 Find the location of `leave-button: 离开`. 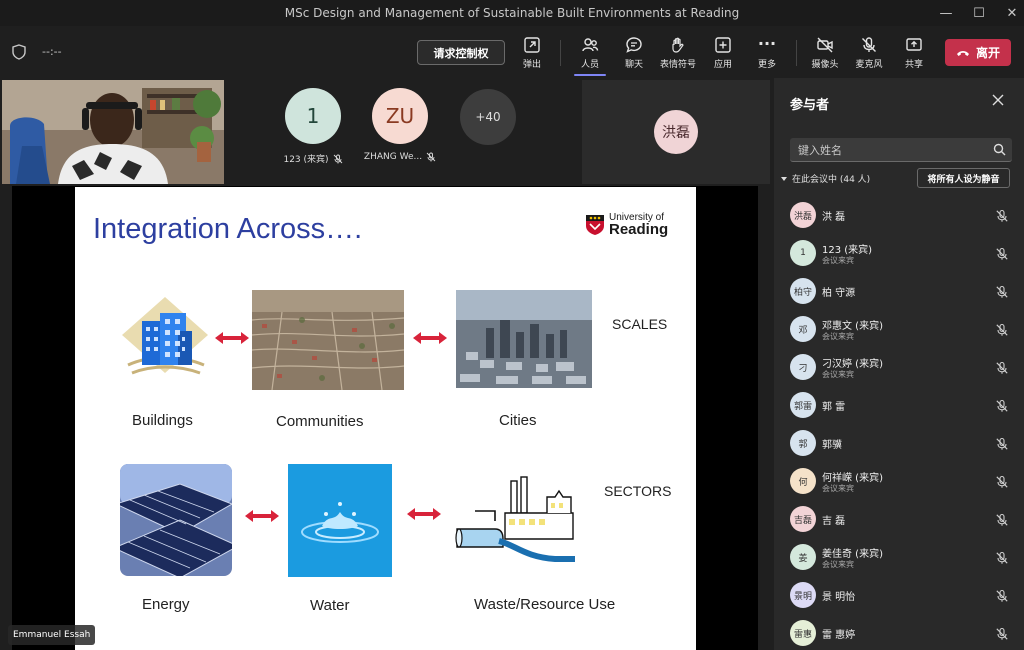

leave-button: 离开 is located at coordinates (978, 52).